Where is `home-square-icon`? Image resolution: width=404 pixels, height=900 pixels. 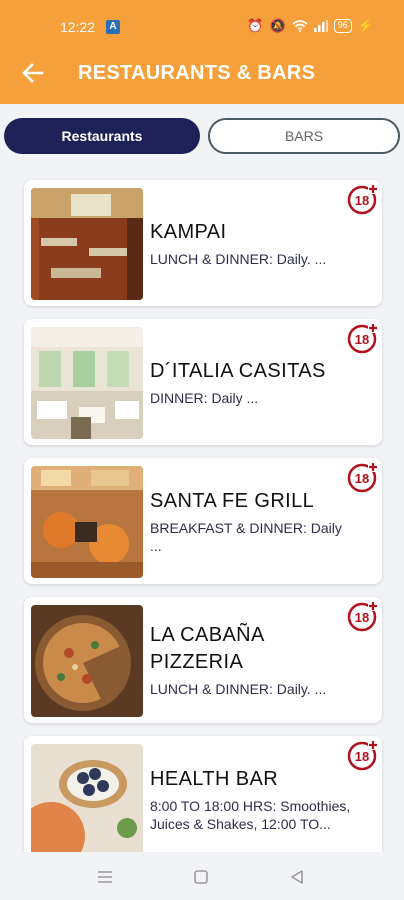
home-square-icon is located at coordinates (201, 877).